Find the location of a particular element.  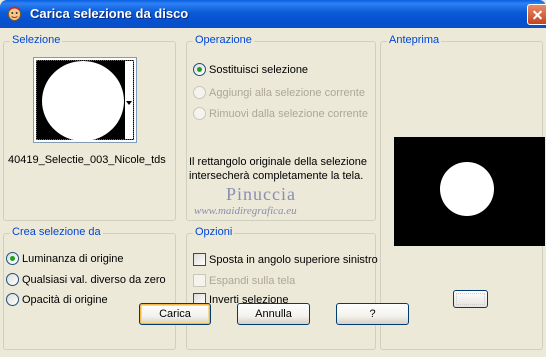

title-bar: Carica selezione da disco is located at coordinates (273, 14).